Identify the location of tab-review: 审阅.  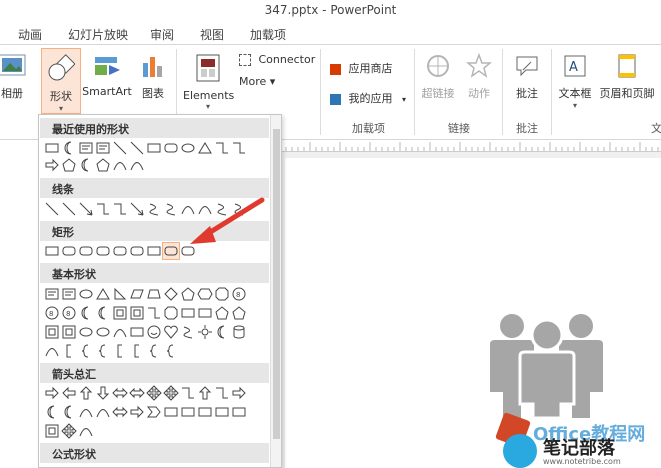
(162, 34).